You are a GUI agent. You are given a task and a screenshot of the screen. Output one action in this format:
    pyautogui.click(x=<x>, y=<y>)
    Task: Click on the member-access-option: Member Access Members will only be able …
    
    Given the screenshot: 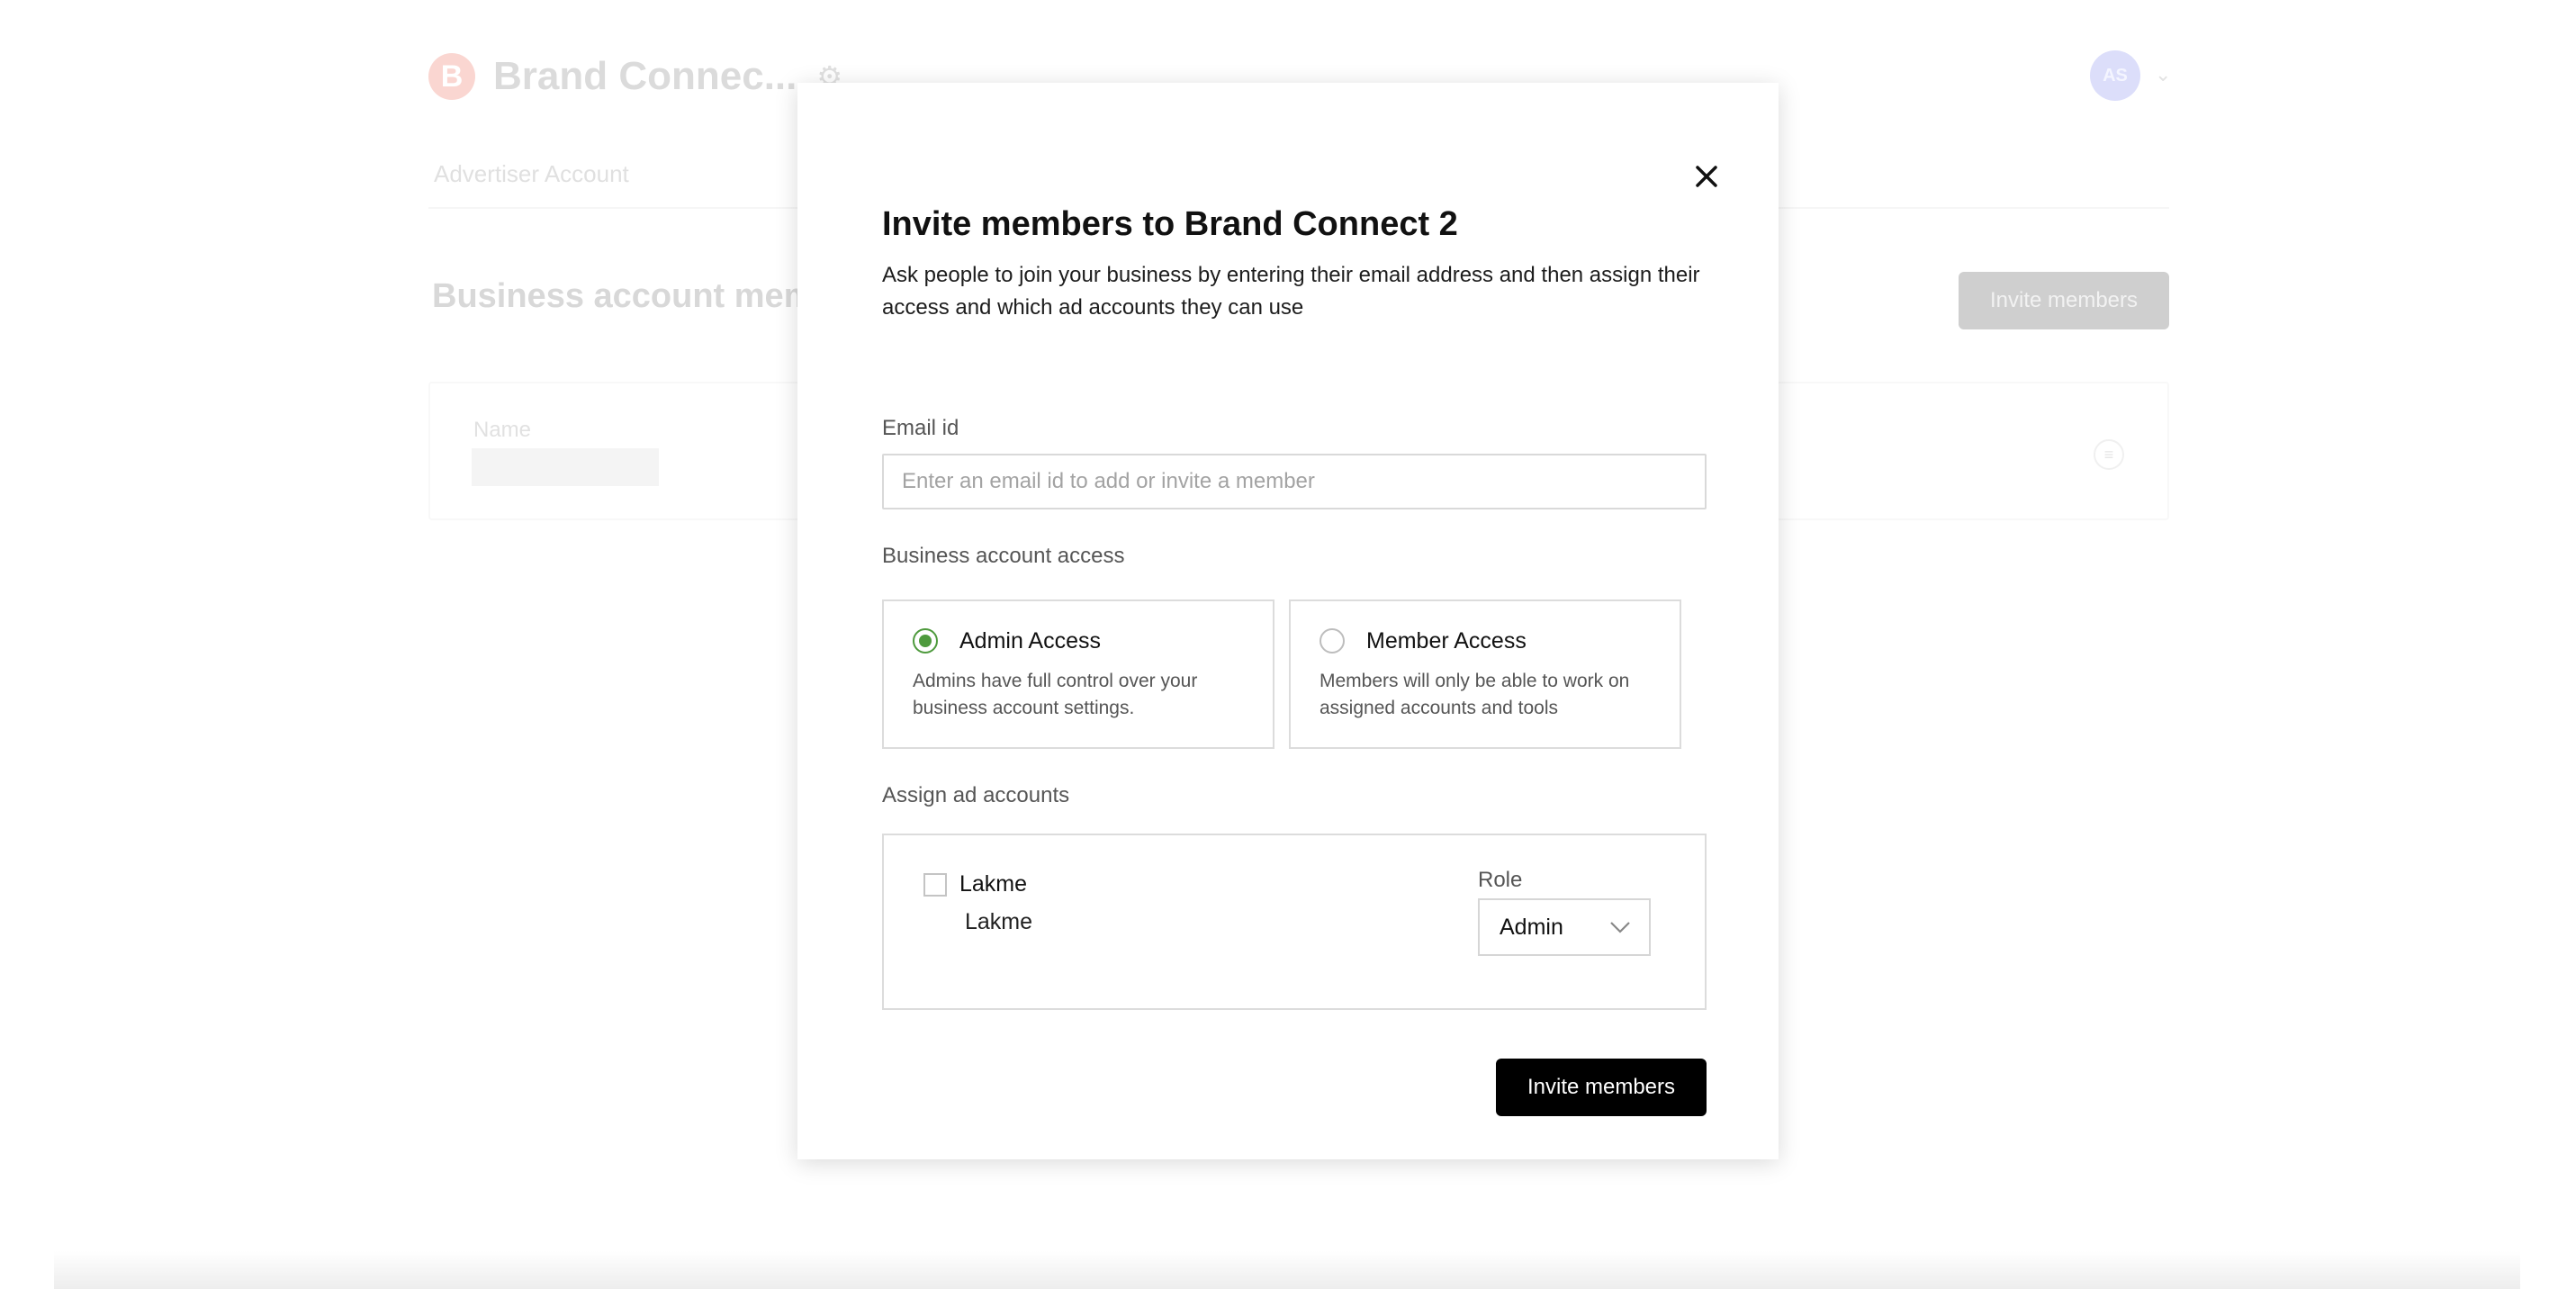 What is the action you would take?
    pyautogui.click(x=1485, y=674)
    